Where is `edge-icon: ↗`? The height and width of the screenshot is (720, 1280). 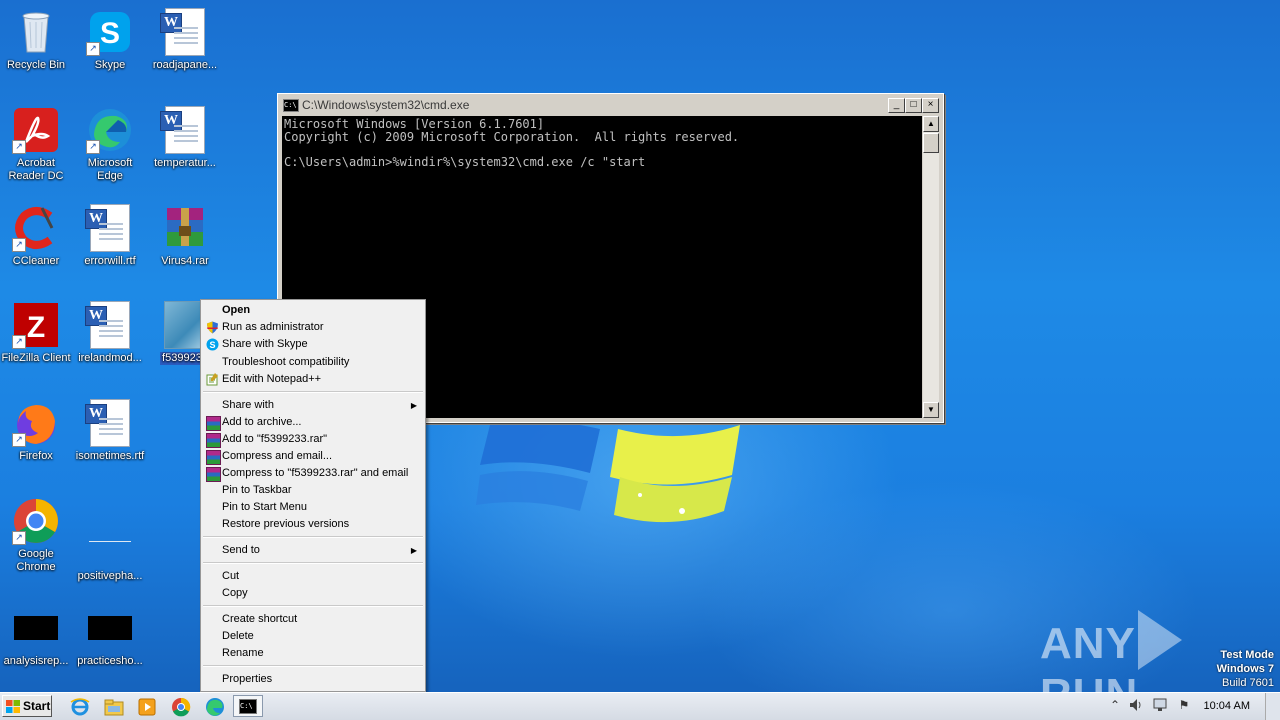
edge-icon: ↗ is located at coordinates (110, 130).